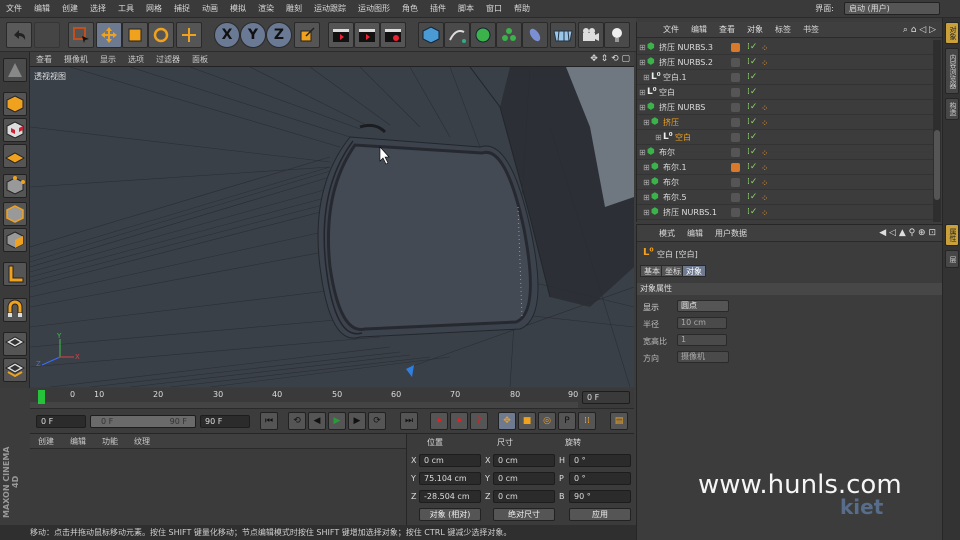  What do you see at coordinates (143, 421) in the screenshot?
I see `frame-range-slider: 0 F 90 F` at bounding box center [143, 421].